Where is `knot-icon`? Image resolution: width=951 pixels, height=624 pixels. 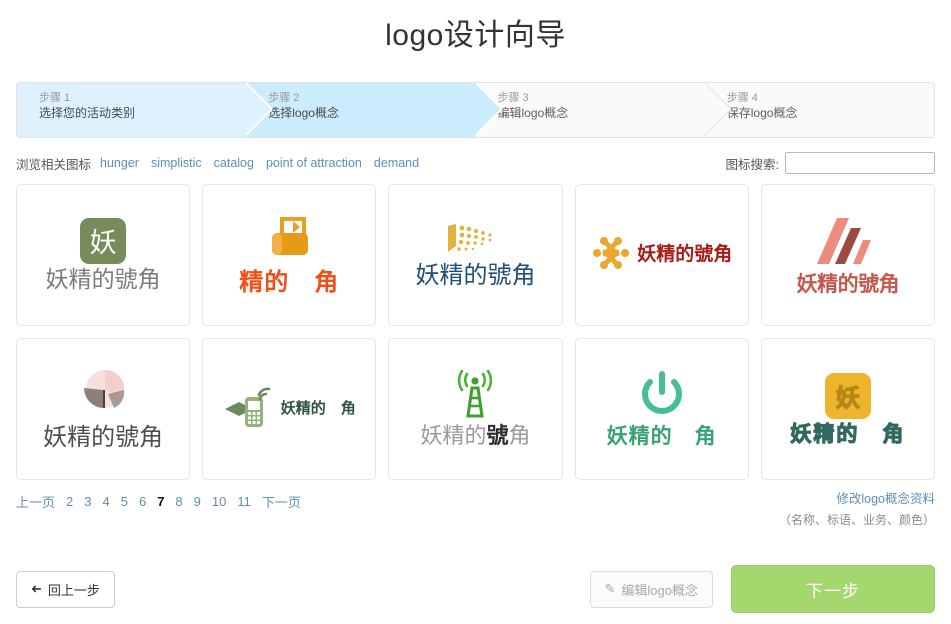 knot-icon is located at coordinates (611, 255).